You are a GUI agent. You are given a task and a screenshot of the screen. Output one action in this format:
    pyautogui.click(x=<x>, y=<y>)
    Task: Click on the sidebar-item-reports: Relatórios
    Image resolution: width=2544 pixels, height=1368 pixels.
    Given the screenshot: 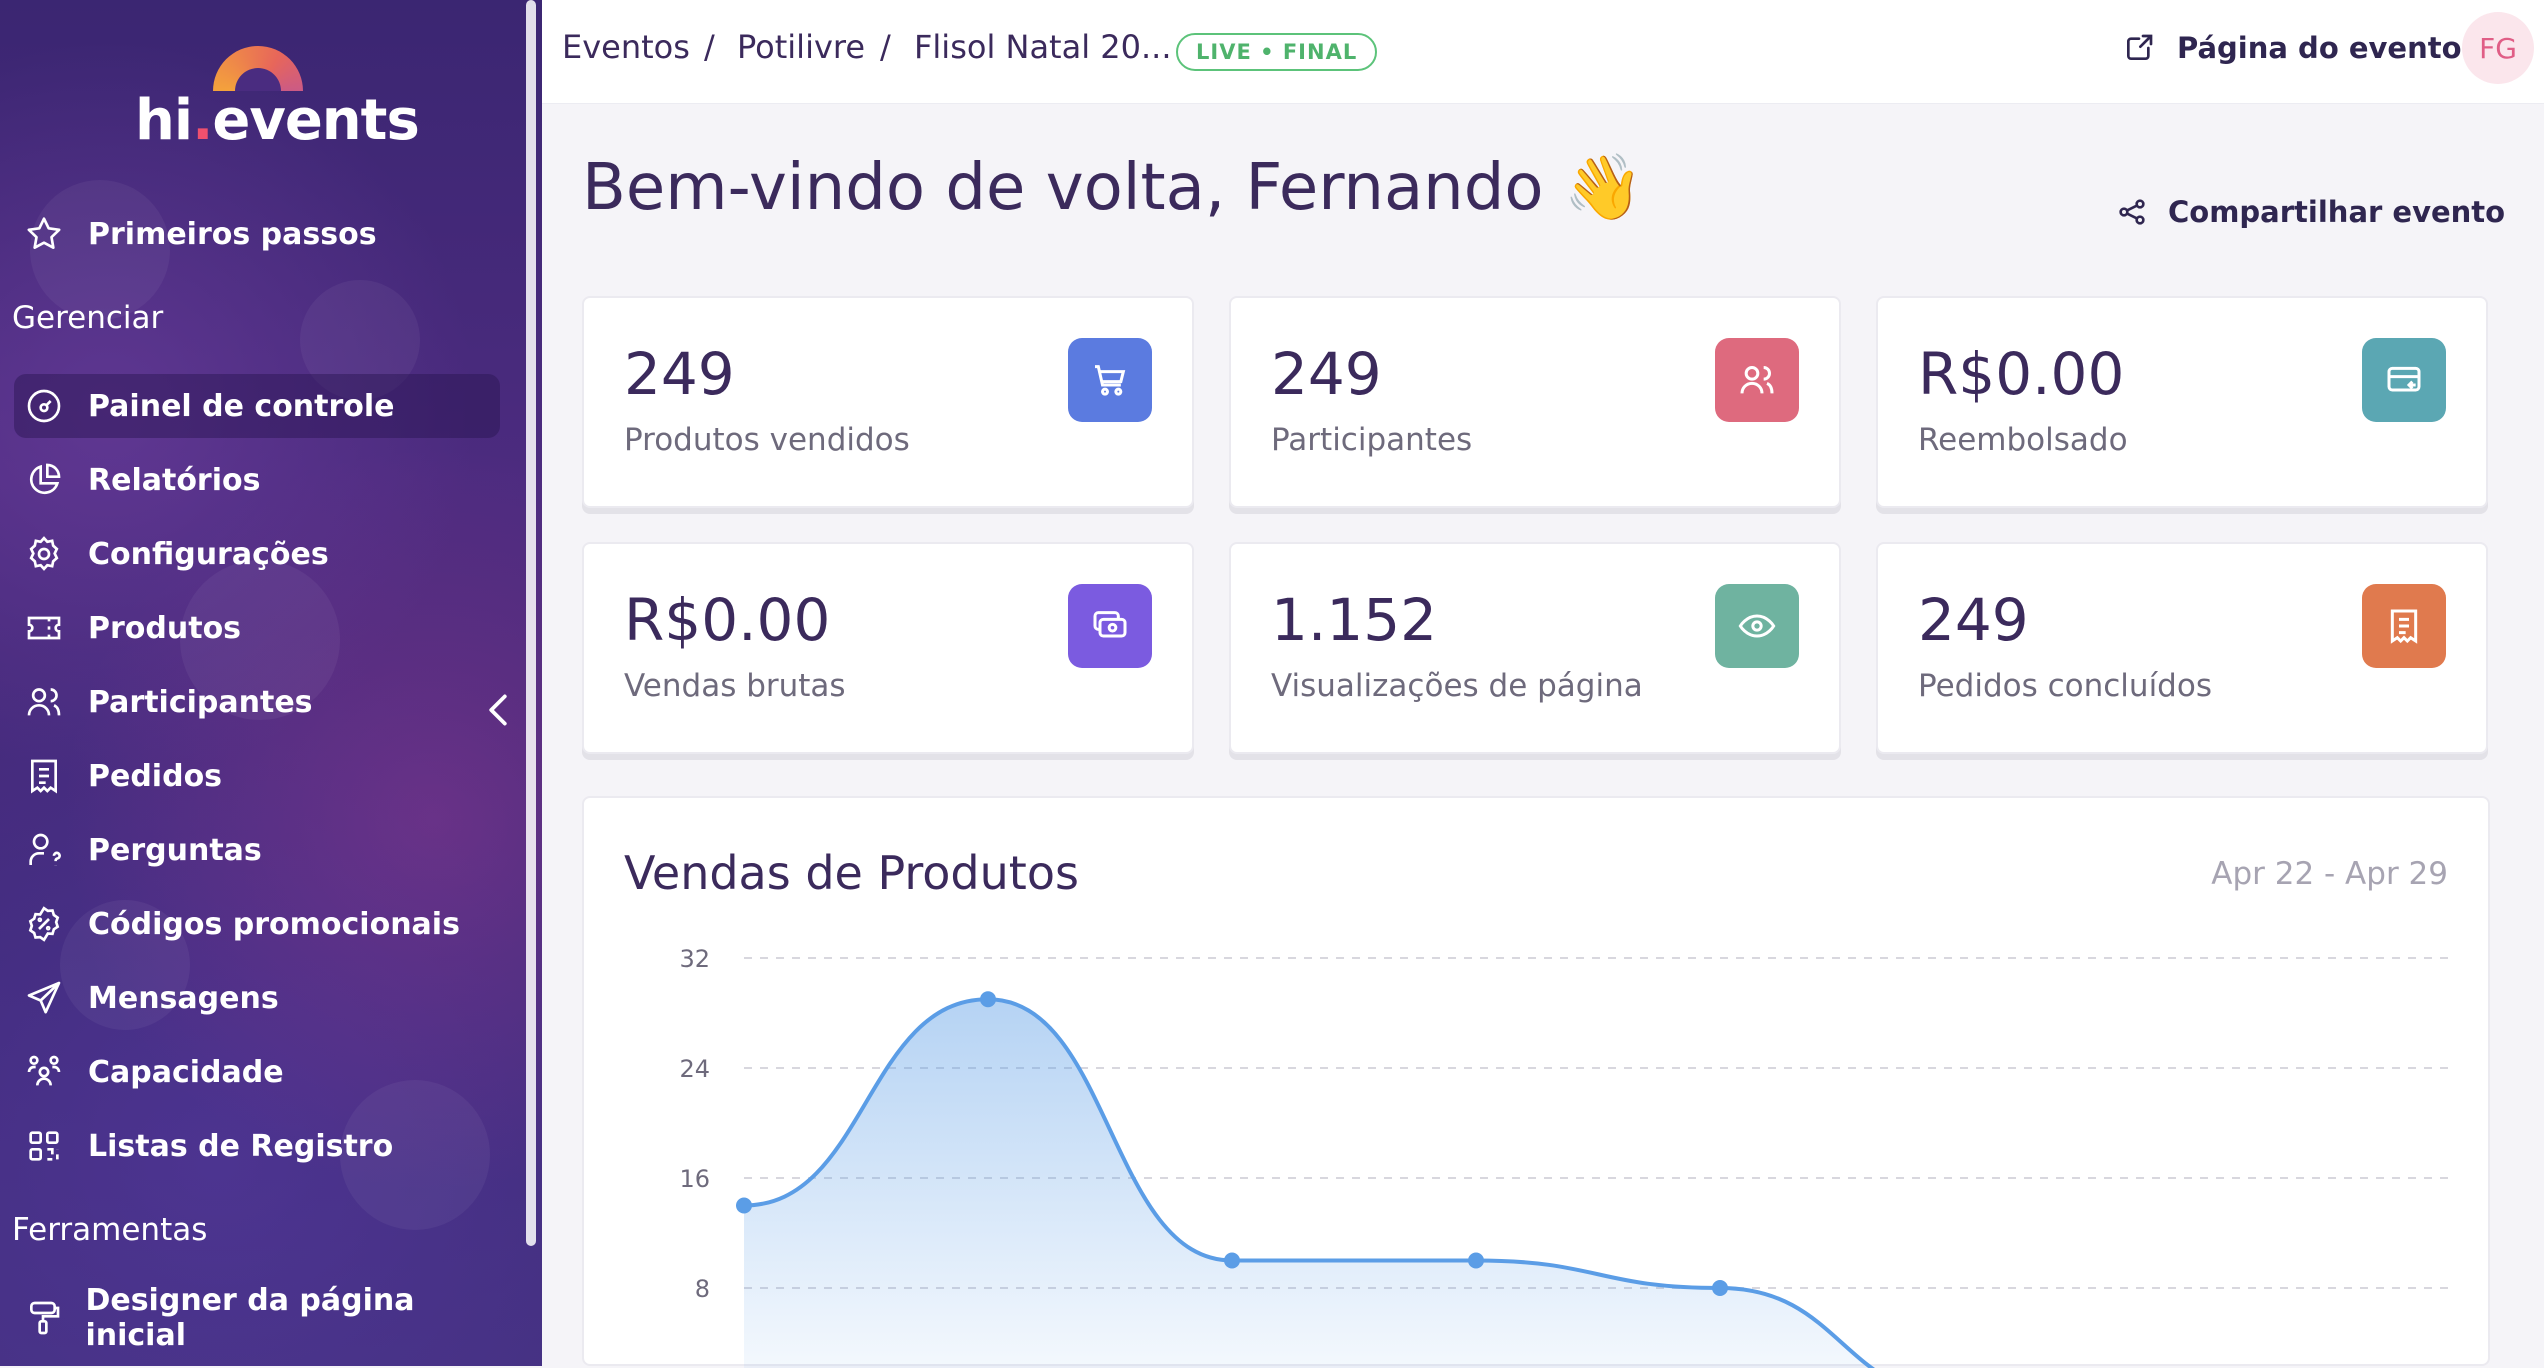 What is the action you would take?
    pyautogui.click(x=257, y=480)
    